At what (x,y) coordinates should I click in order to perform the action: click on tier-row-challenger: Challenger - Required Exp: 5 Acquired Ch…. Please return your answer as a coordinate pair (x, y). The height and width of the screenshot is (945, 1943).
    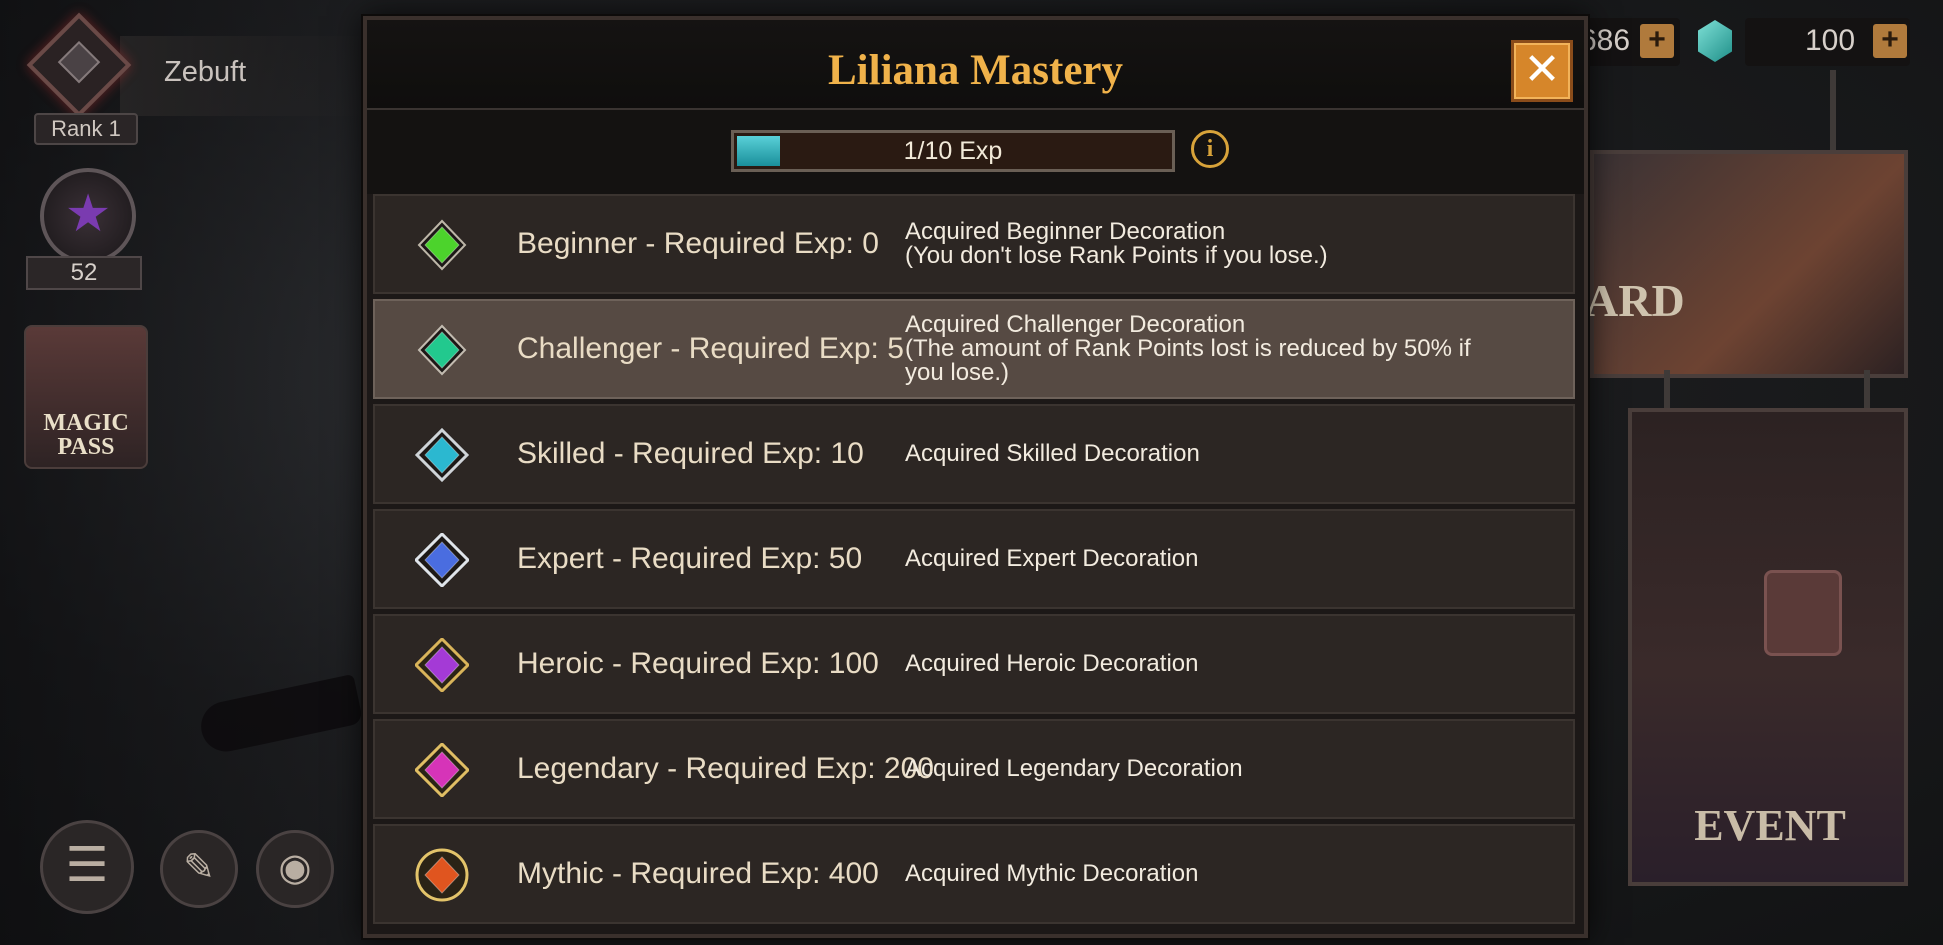
    Looking at the image, I should click on (974, 349).